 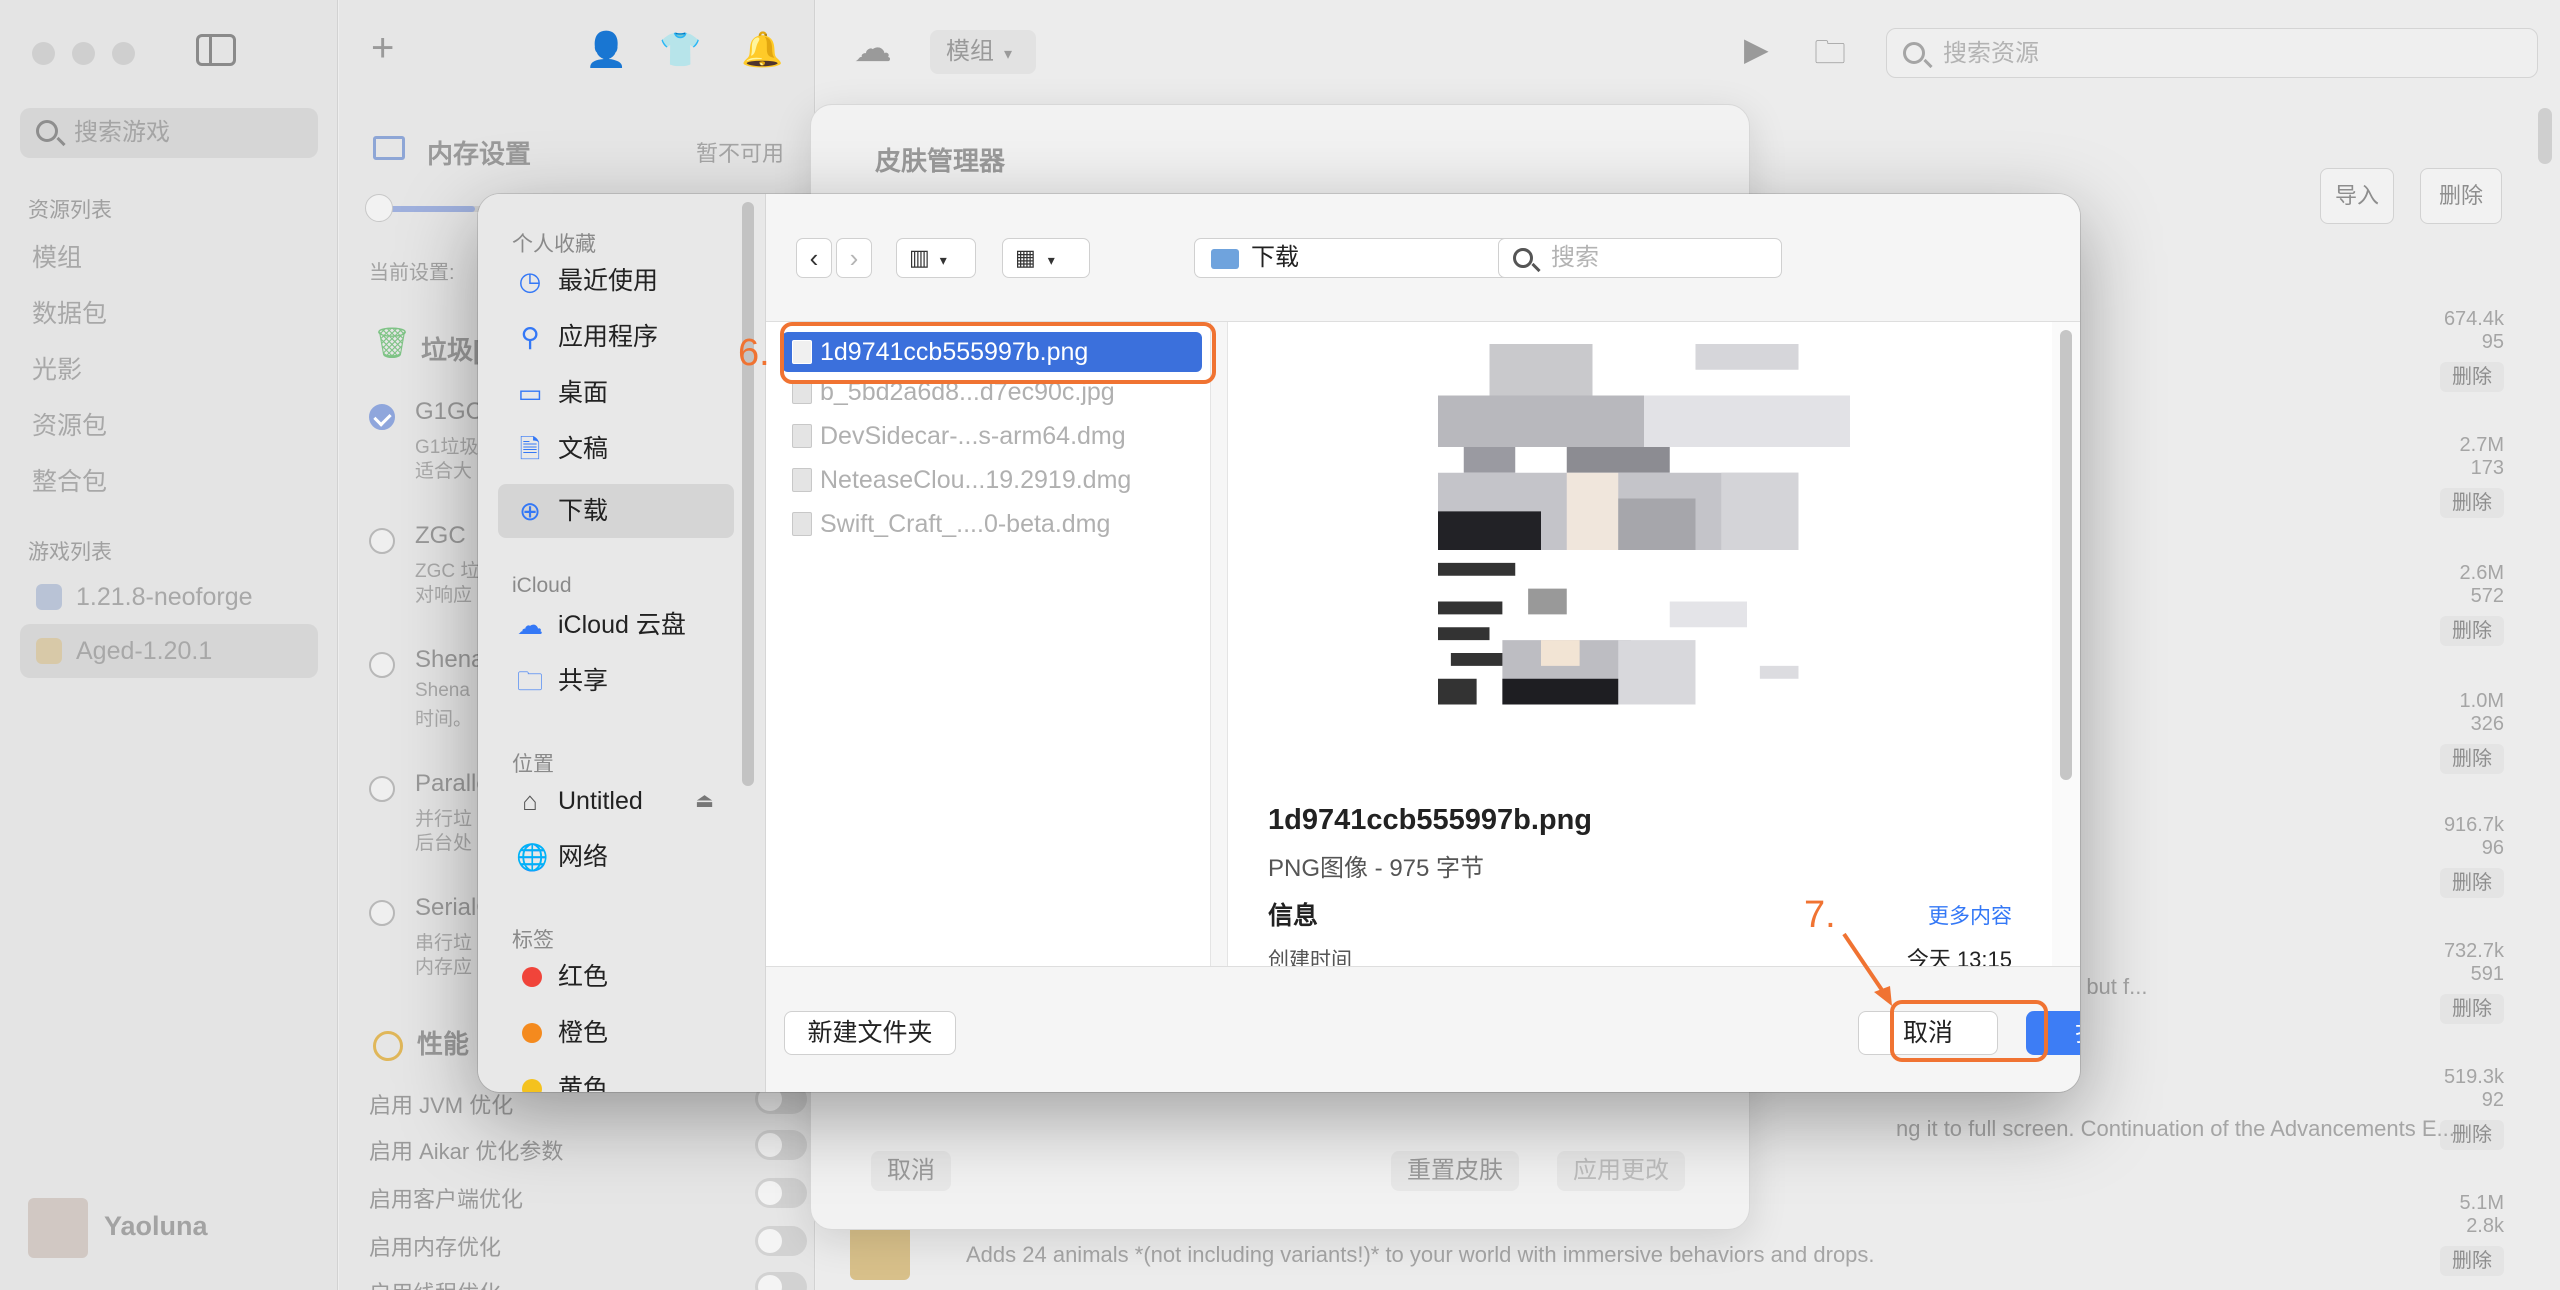 What do you see at coordinates (616, 449) in the screenshot?
I see `sidebar-item-documents: 🗎 文稿` at bounding box center [616, 449].